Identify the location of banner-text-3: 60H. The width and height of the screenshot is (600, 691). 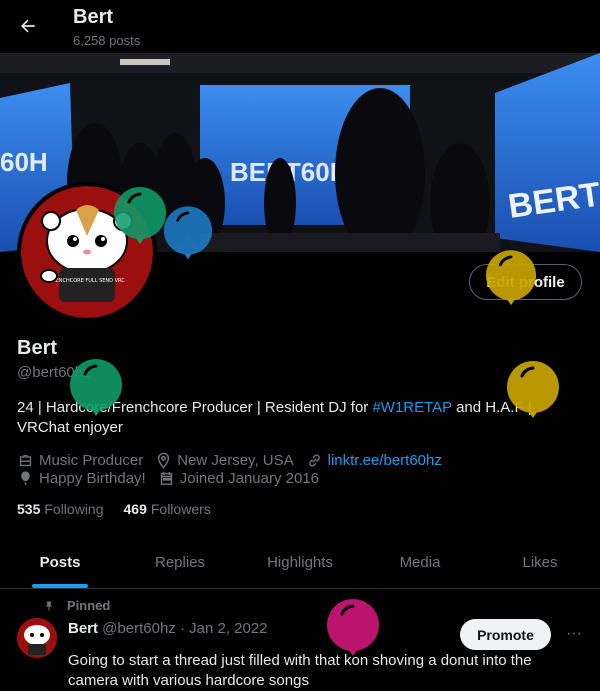
(24, 162).